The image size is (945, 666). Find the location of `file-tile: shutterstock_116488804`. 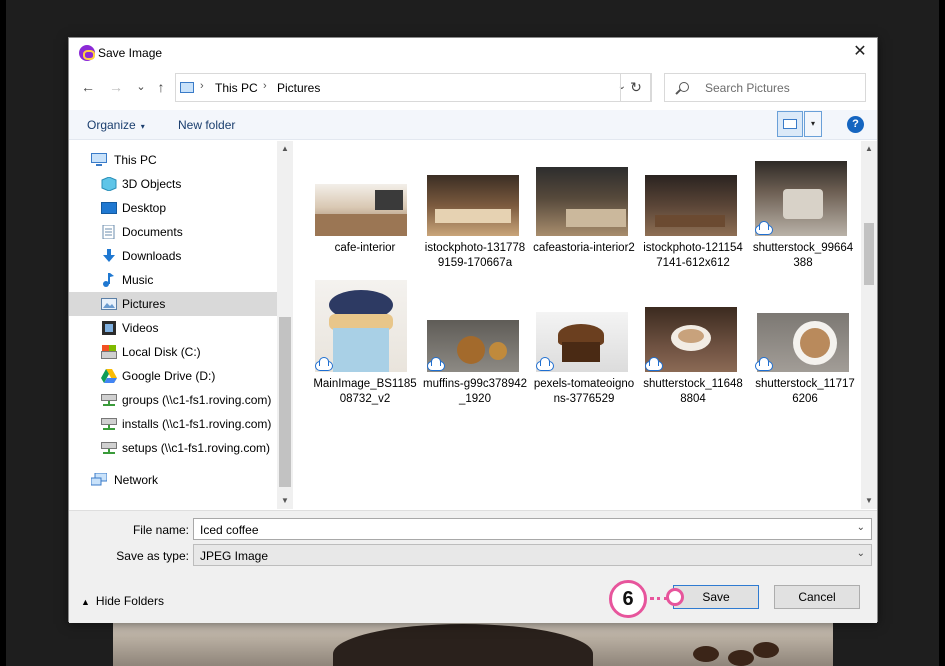

file-tile: shutterstock_116488804 is located at coordinates (693, 345).